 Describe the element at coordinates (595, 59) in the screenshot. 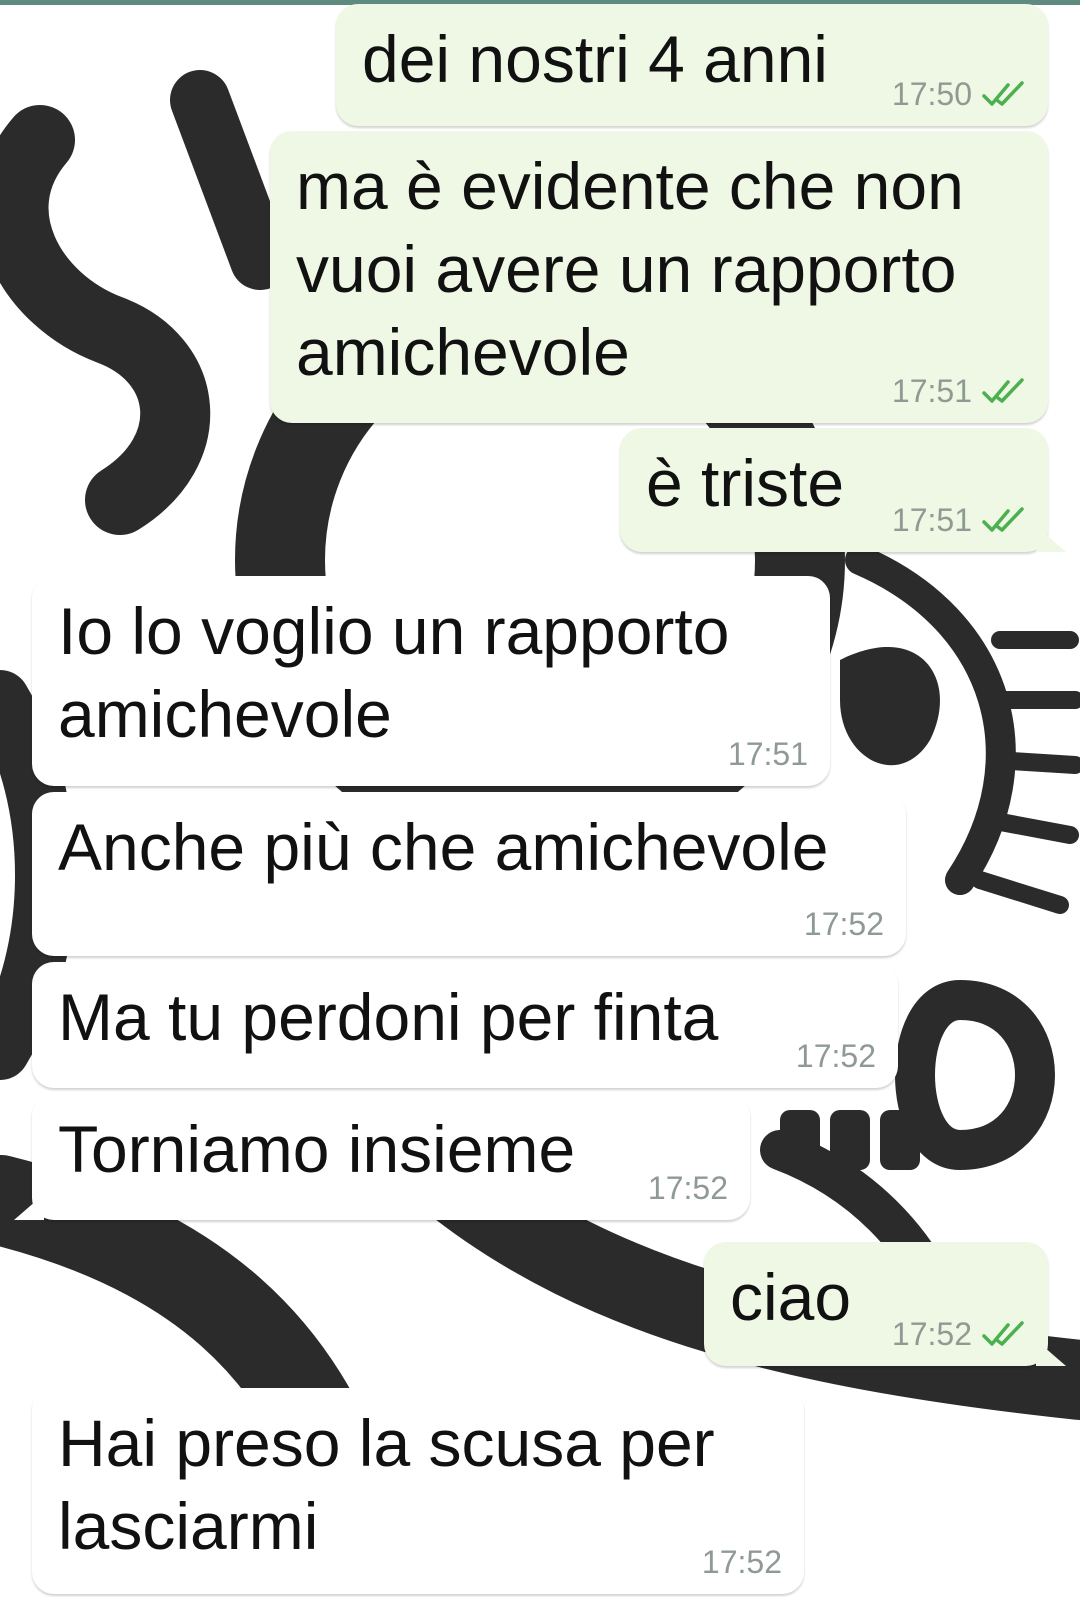

I see `message-text: dei nostri 4 anni` at that location.